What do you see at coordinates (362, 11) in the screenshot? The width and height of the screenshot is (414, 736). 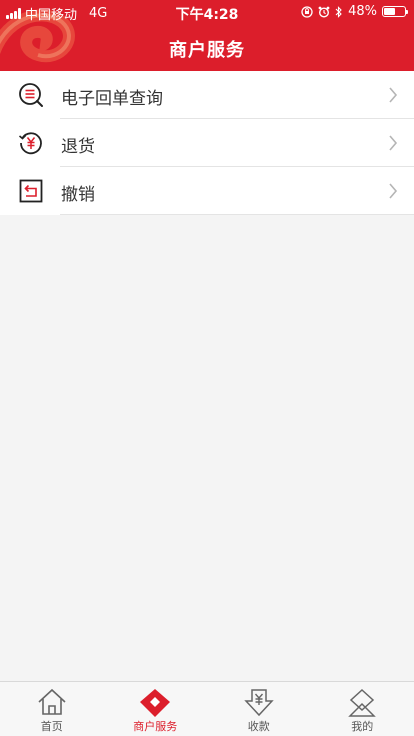 I see `battery-percent: 48%` at bounding box center [362, 11].